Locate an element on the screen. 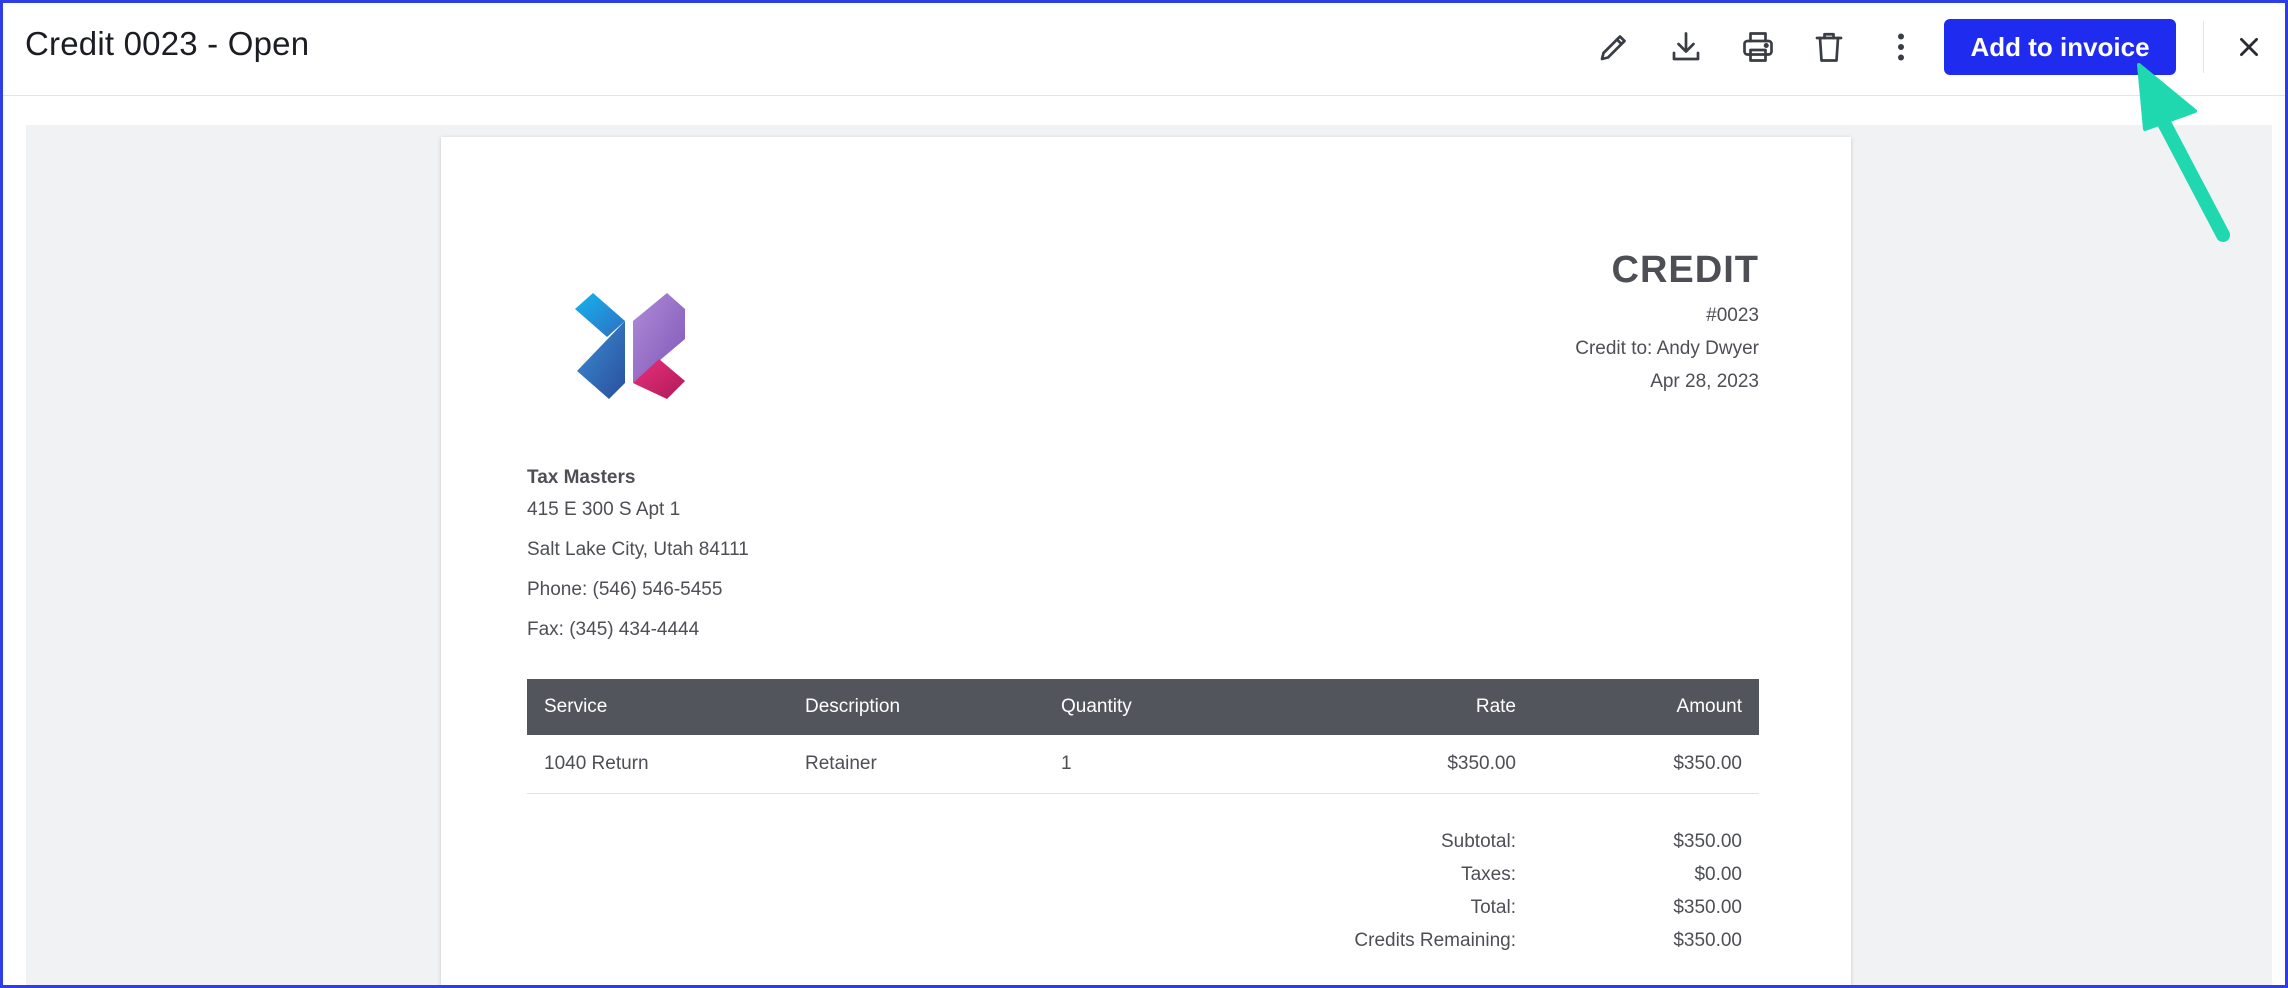 The width and height of the screenshot is (2288, 988). credit-number: #0023 is located at coordinates (1732, 315).